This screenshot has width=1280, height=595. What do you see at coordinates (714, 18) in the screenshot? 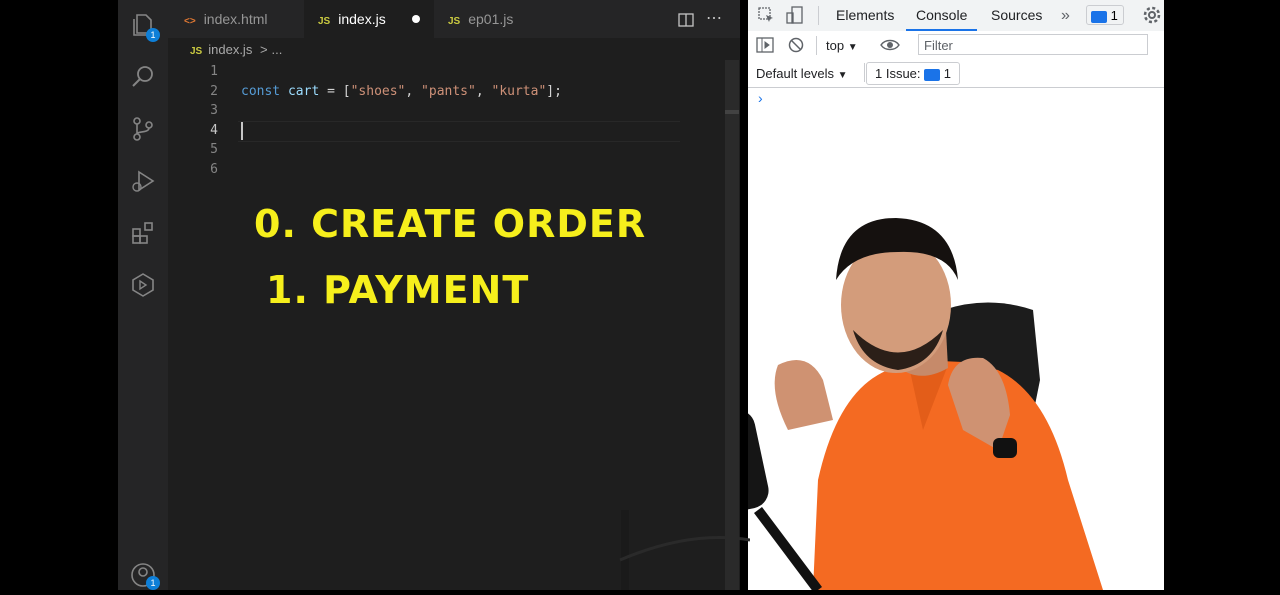
I see `more-actions-icon: ⋯` at bounding box center [714, 18].